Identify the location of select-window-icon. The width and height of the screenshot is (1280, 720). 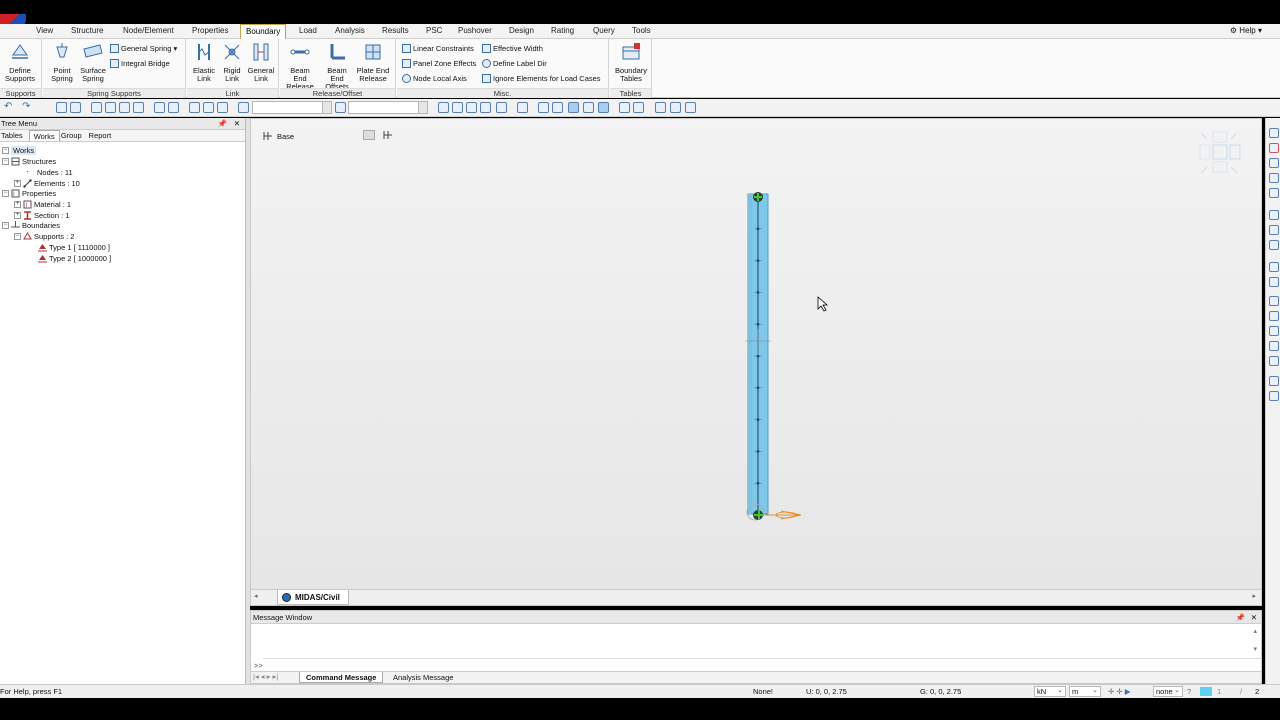
(75, 107).